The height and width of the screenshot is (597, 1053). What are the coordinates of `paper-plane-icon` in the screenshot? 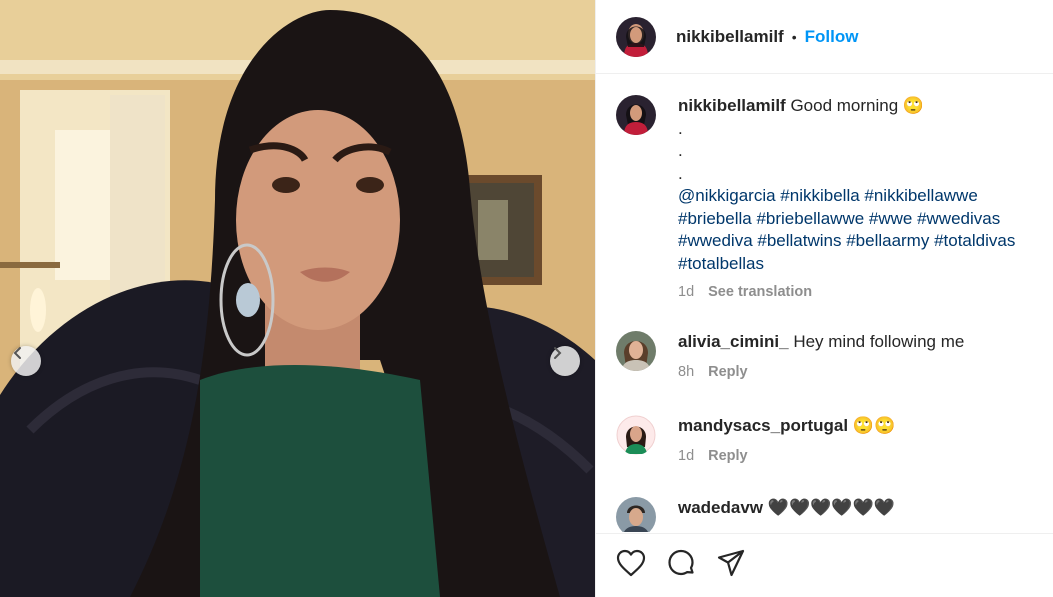 It's located at (731, 565).